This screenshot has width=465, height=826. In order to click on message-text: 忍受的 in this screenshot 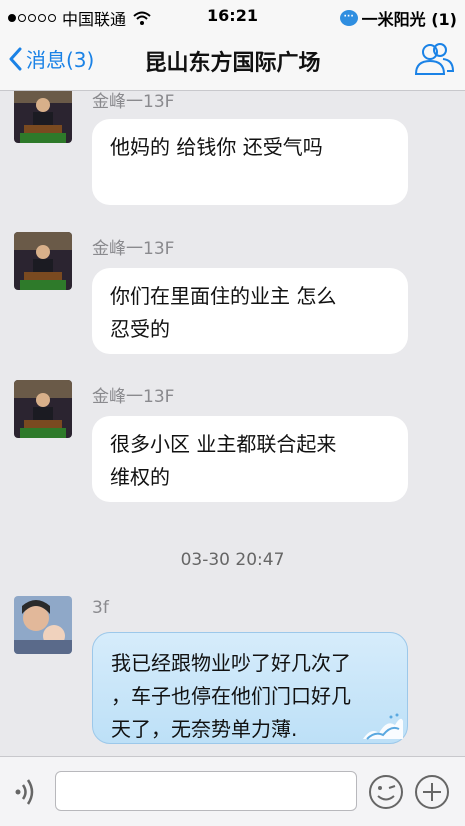, I will do `click(140, 329)`.